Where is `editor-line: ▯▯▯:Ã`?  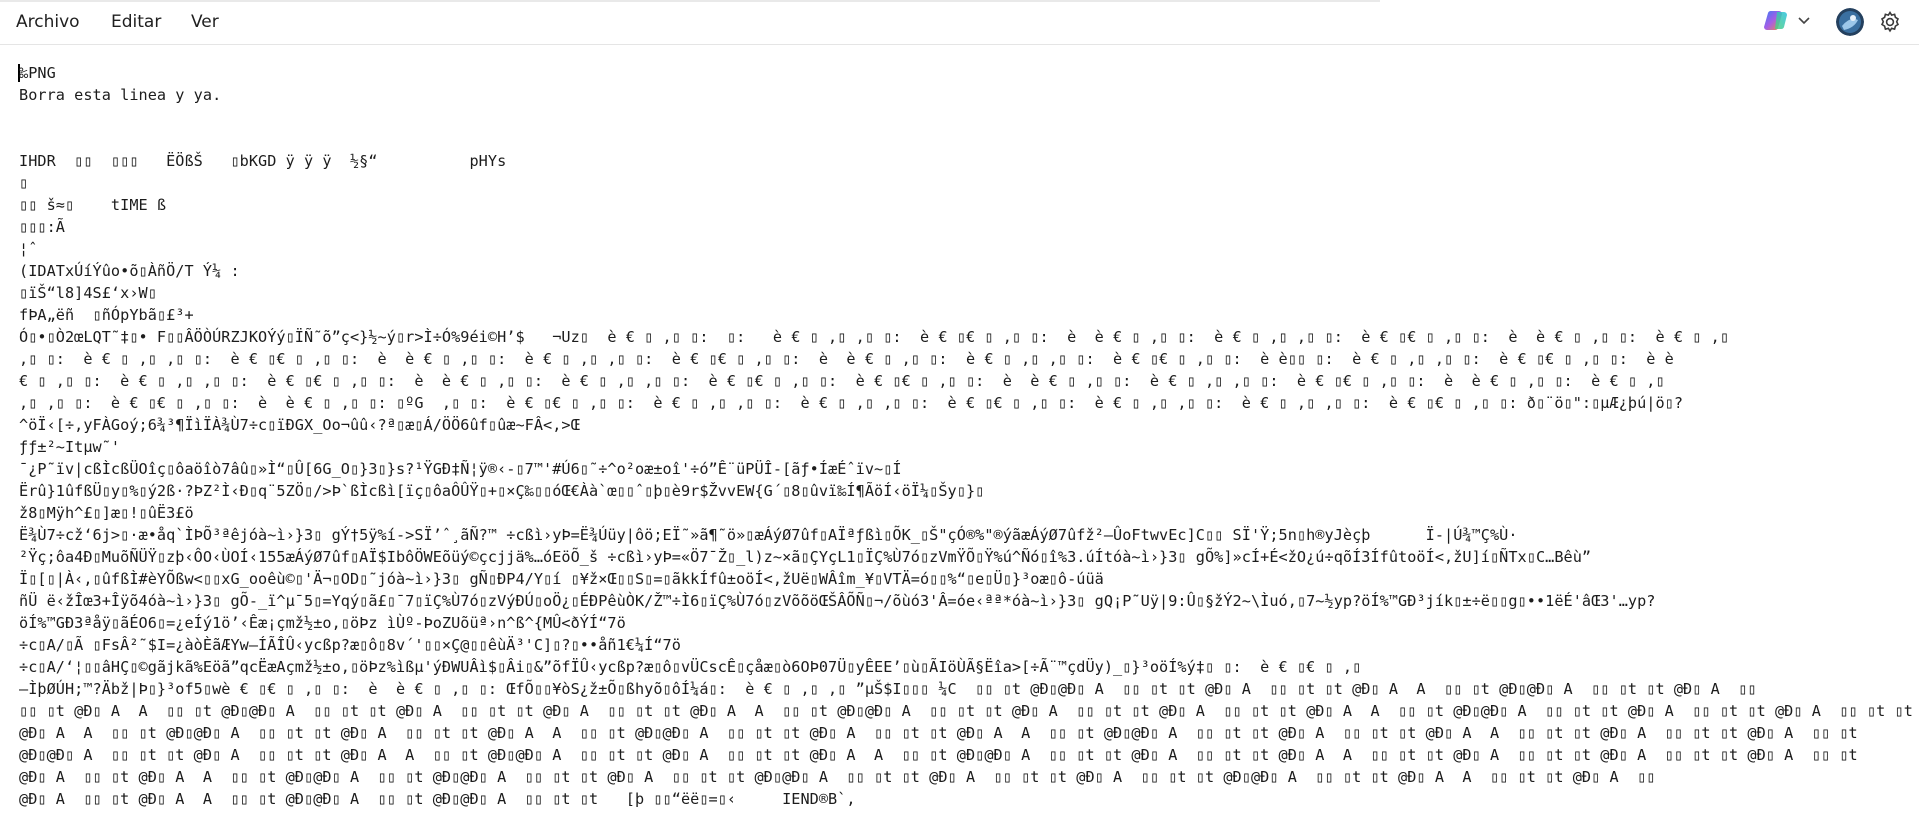 editor-line: ▯▯▯:Ã is located at coordinates (967, 227).